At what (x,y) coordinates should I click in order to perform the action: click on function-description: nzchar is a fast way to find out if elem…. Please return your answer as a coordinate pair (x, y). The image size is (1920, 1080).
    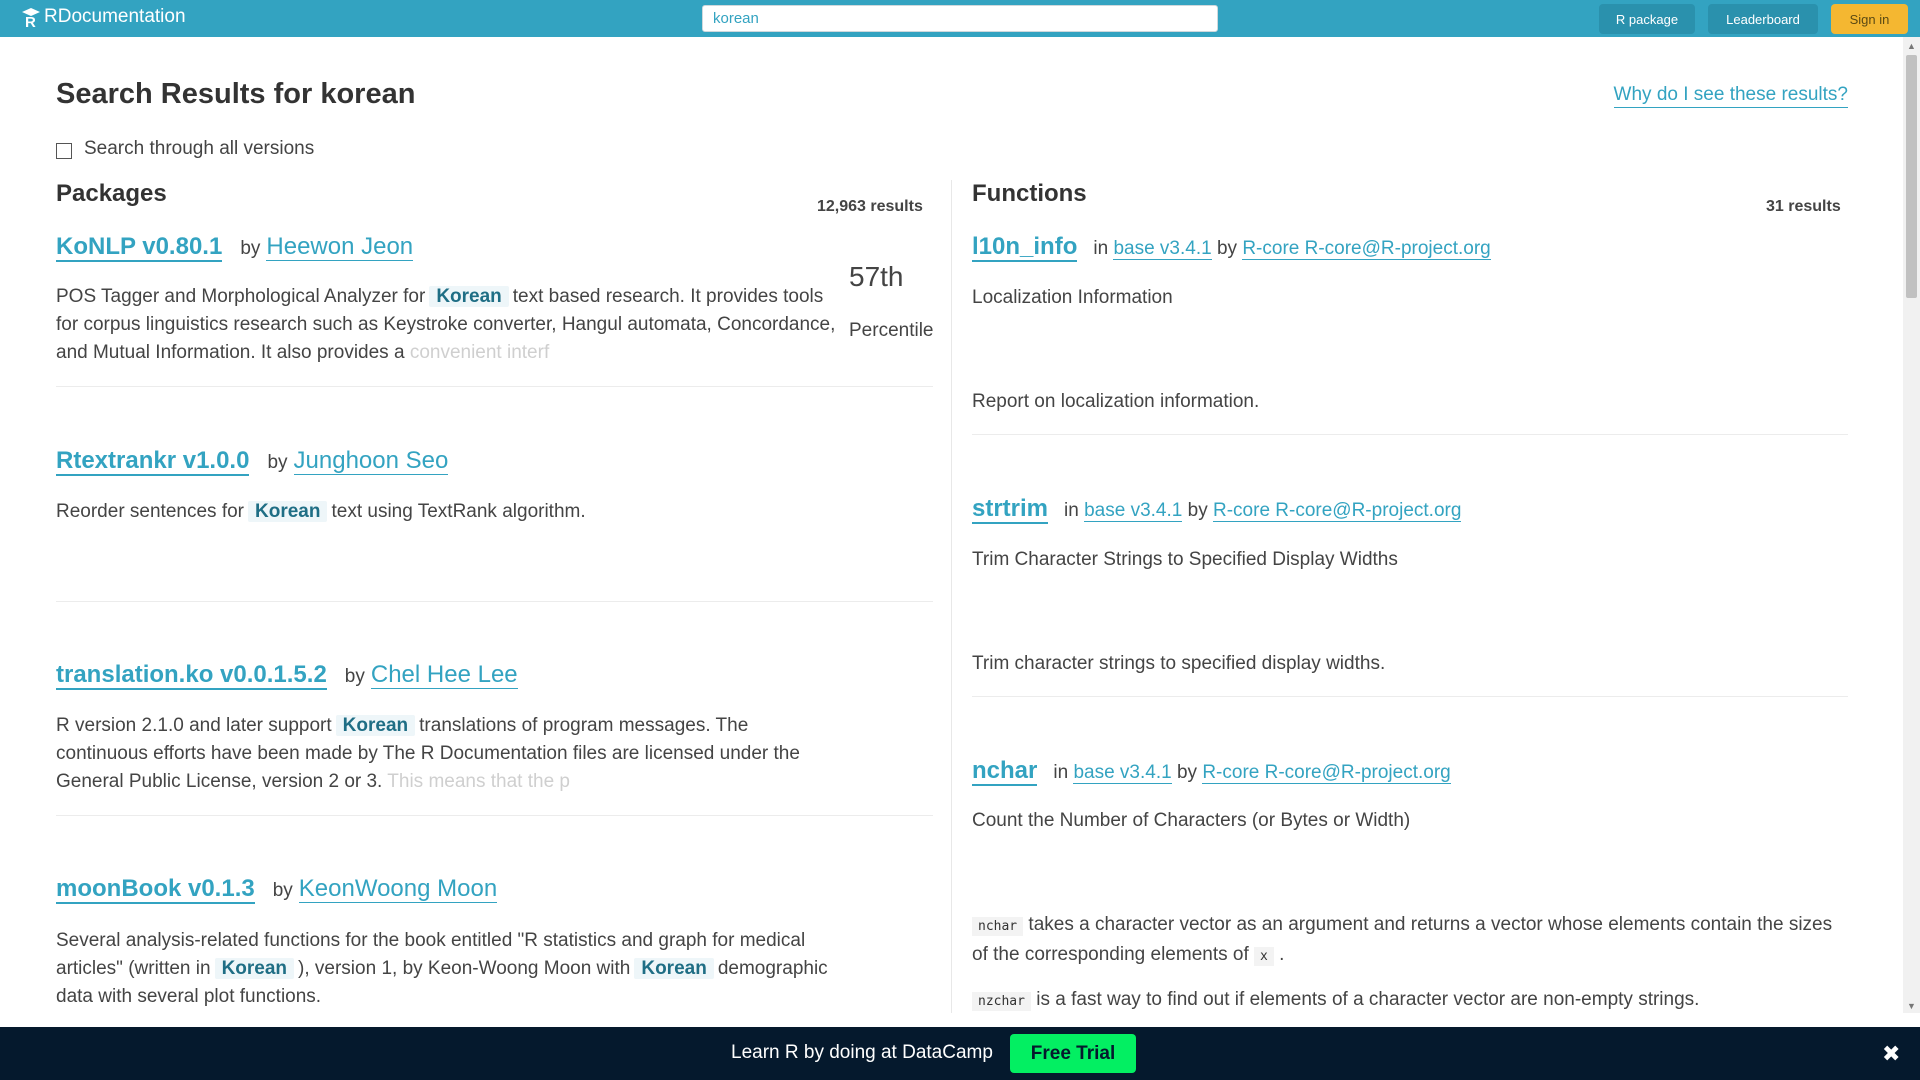
    Looking at the image, I should click on (1410, 999).